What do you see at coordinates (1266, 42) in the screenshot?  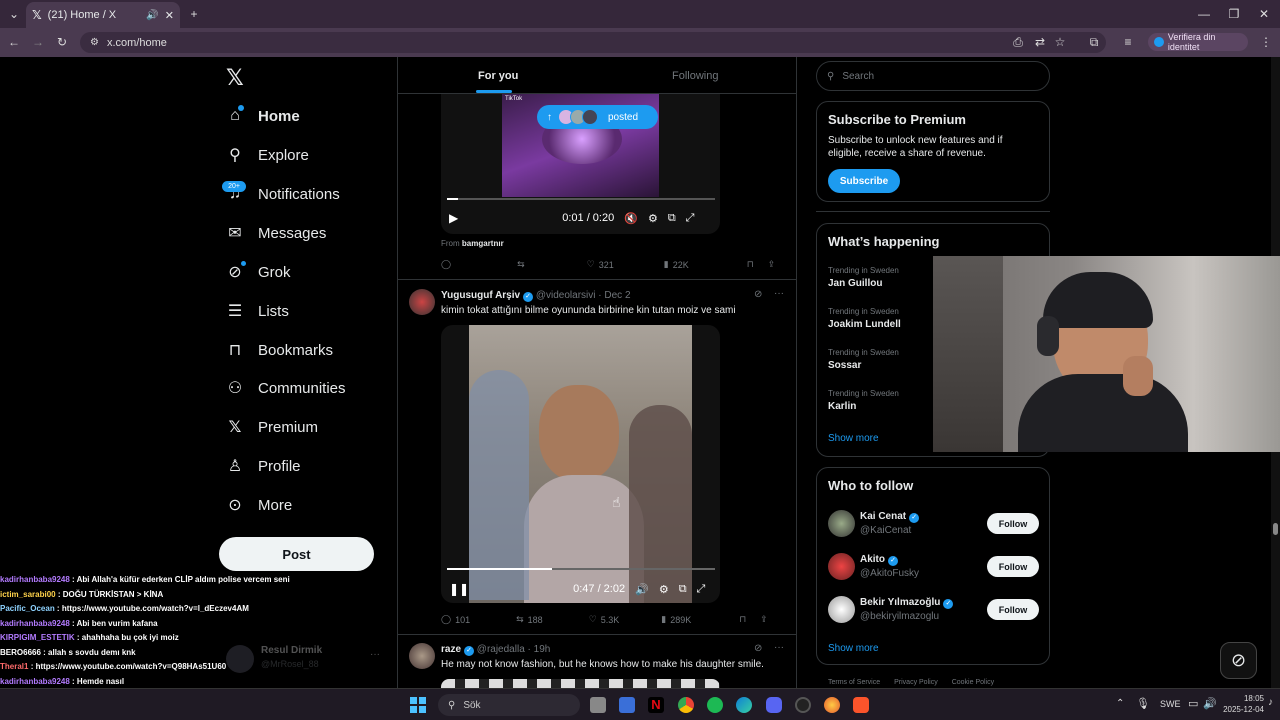 I see `menu-dots-icon: ⋮` at bounding box center [1266, 42].